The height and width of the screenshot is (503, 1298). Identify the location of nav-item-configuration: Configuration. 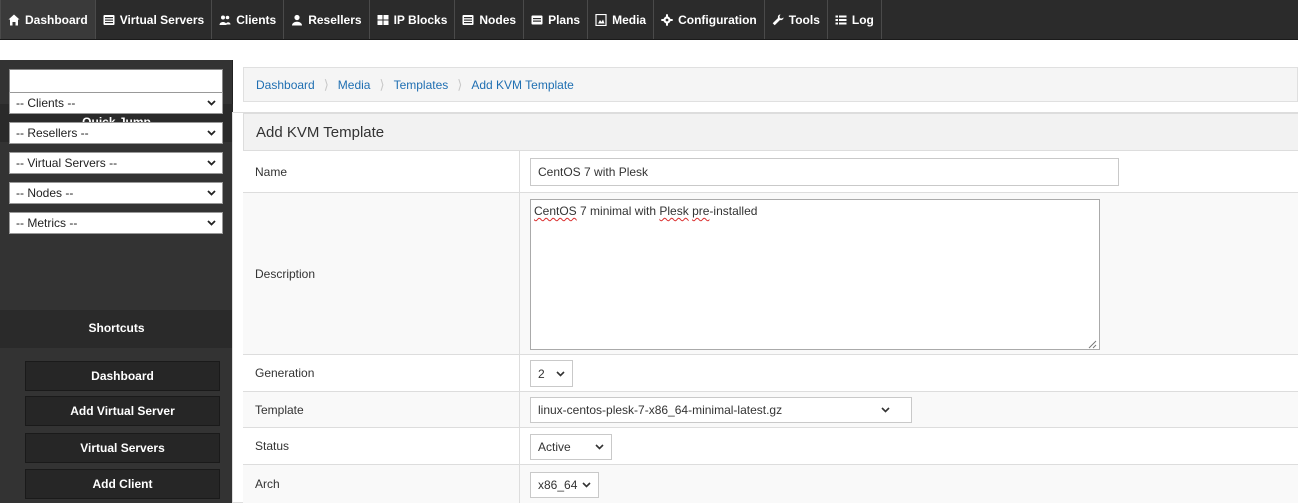
(709, 19).